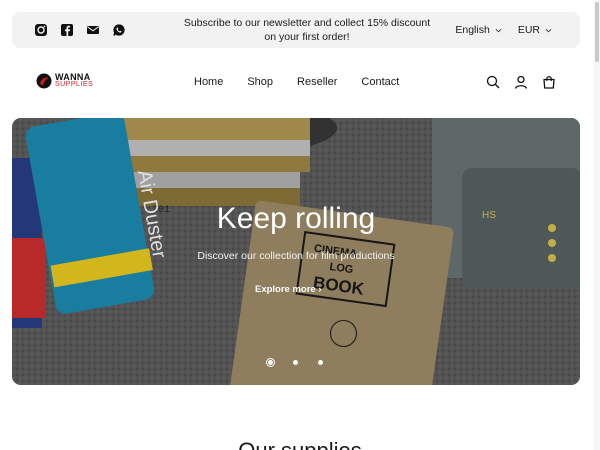  I want to click on cart-icon, so click(549, 82).